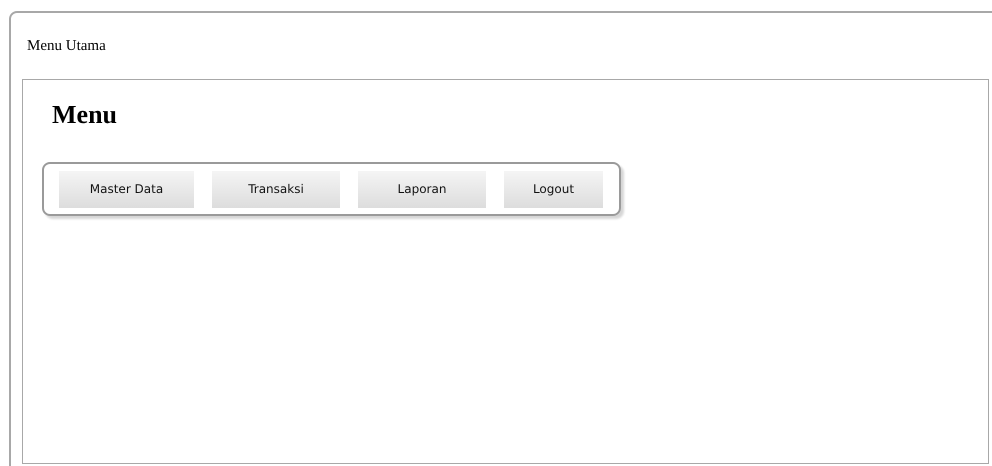  I want to click on menu-button: Logout, so click(553, 189).